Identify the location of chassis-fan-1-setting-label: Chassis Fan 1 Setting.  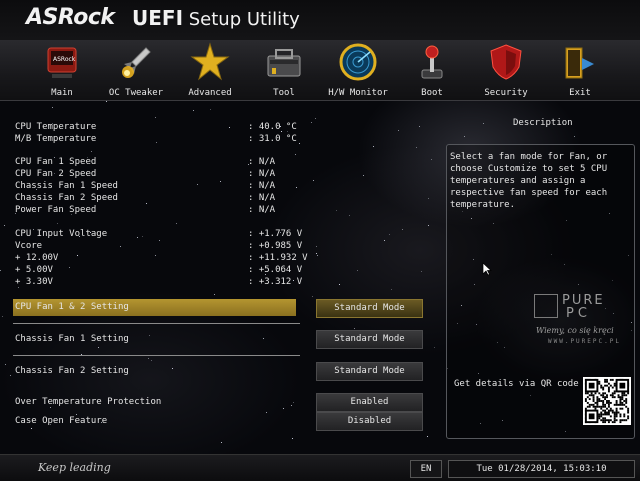
(72, 339).